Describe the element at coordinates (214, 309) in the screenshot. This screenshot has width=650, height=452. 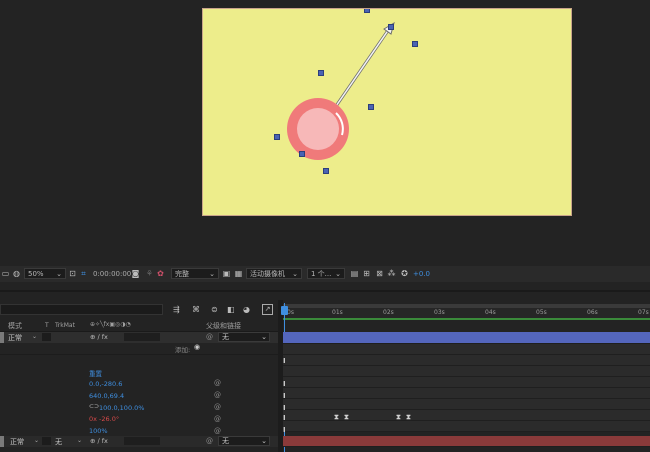
I see `frame-blending-icon: ⊜` at that location.